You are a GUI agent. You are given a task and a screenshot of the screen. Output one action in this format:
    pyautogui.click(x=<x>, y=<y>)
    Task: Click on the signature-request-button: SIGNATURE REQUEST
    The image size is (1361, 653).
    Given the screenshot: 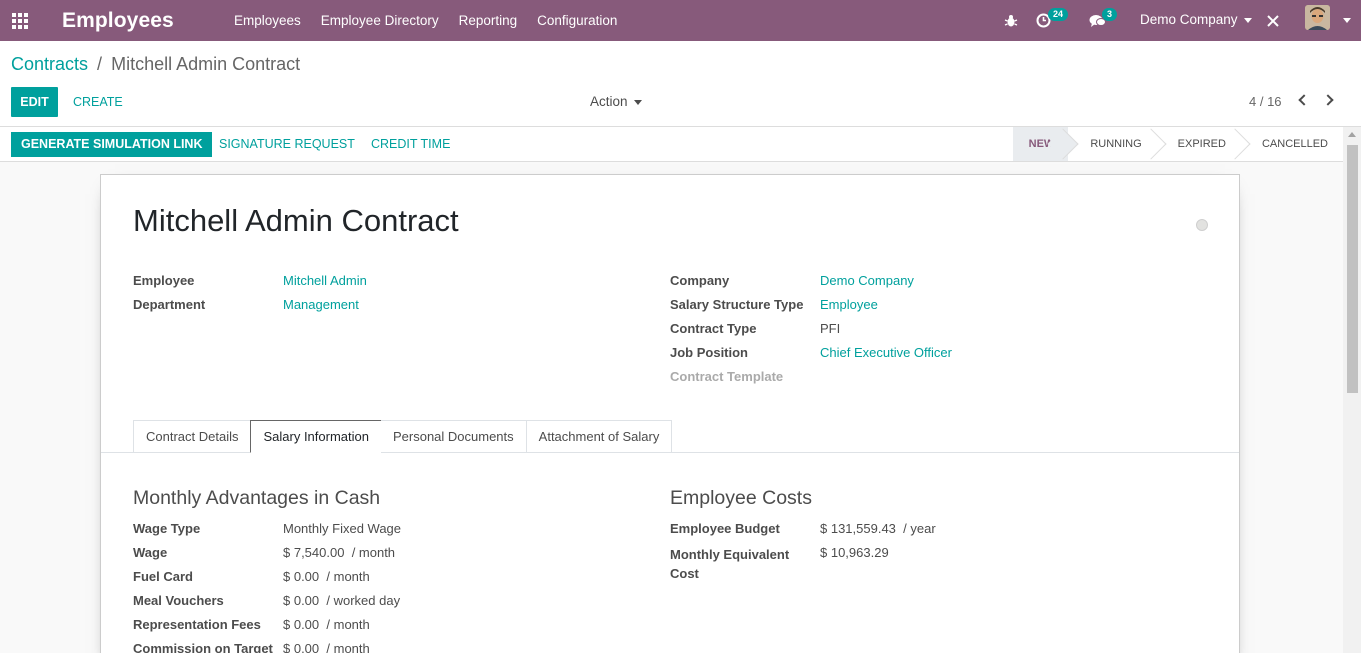 What is the action you would take?
    pyautogui.click(x=287, y=144)
    